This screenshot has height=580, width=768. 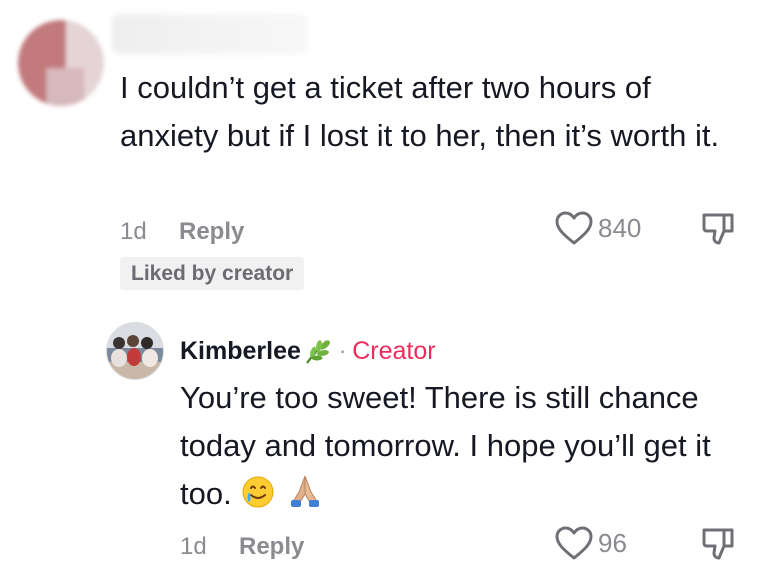 I want to click on reply-timestamp: 1d, so click(x=193, y=546).